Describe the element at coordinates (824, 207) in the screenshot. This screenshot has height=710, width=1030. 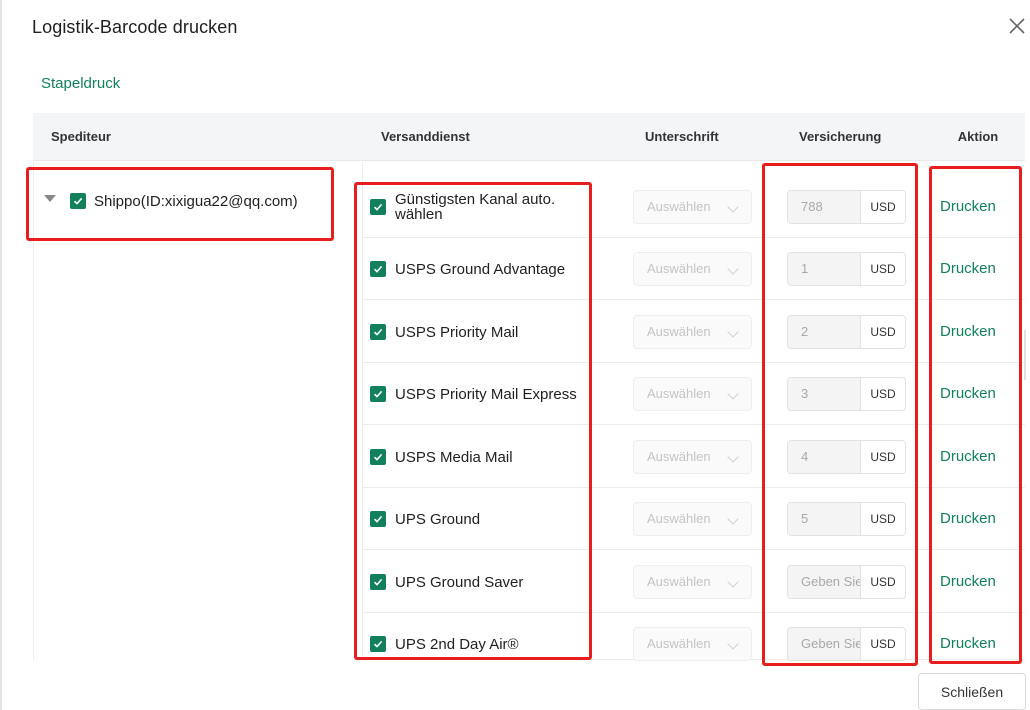
I see `insurance-input: 788` at that location.